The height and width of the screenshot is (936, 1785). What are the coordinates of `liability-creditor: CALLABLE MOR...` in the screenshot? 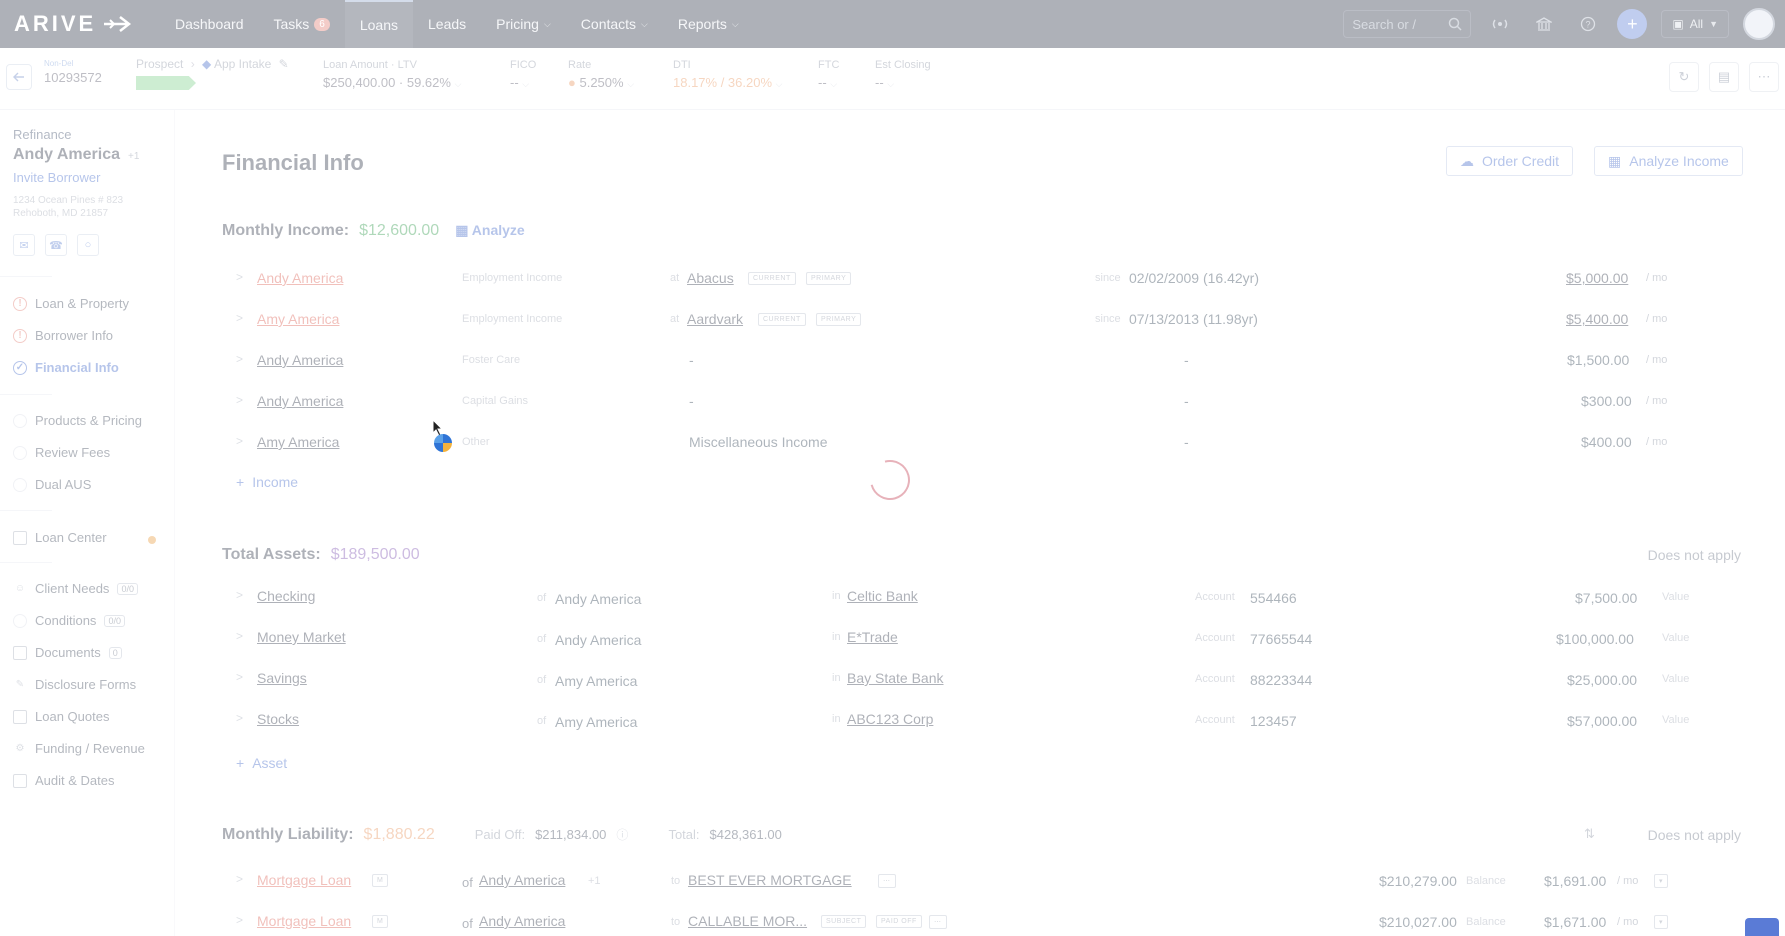 It's located at (747, 921).